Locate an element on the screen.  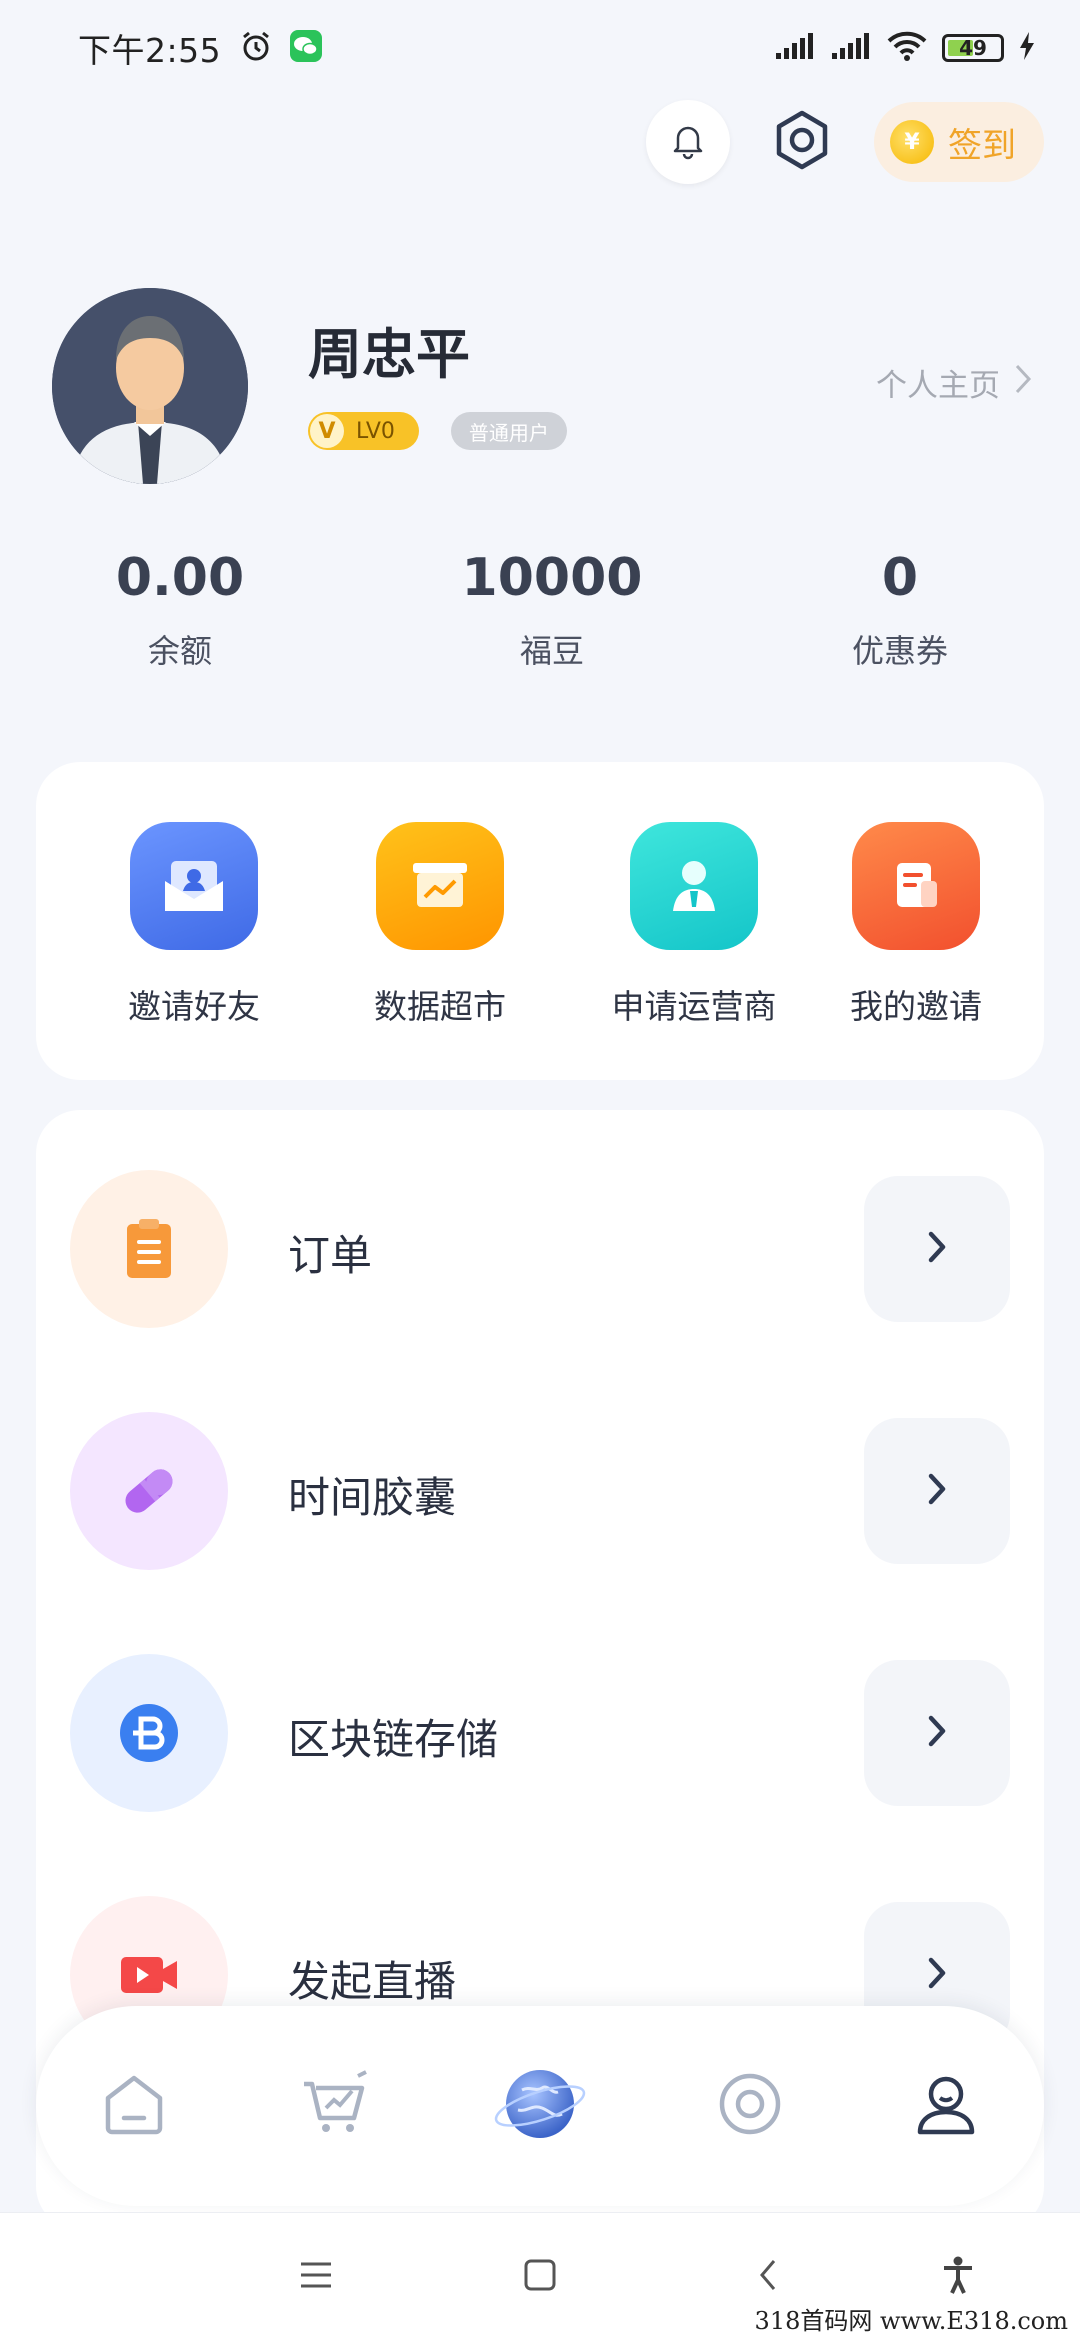
coin-icon: ¥ is located at coordinates (912, 142).